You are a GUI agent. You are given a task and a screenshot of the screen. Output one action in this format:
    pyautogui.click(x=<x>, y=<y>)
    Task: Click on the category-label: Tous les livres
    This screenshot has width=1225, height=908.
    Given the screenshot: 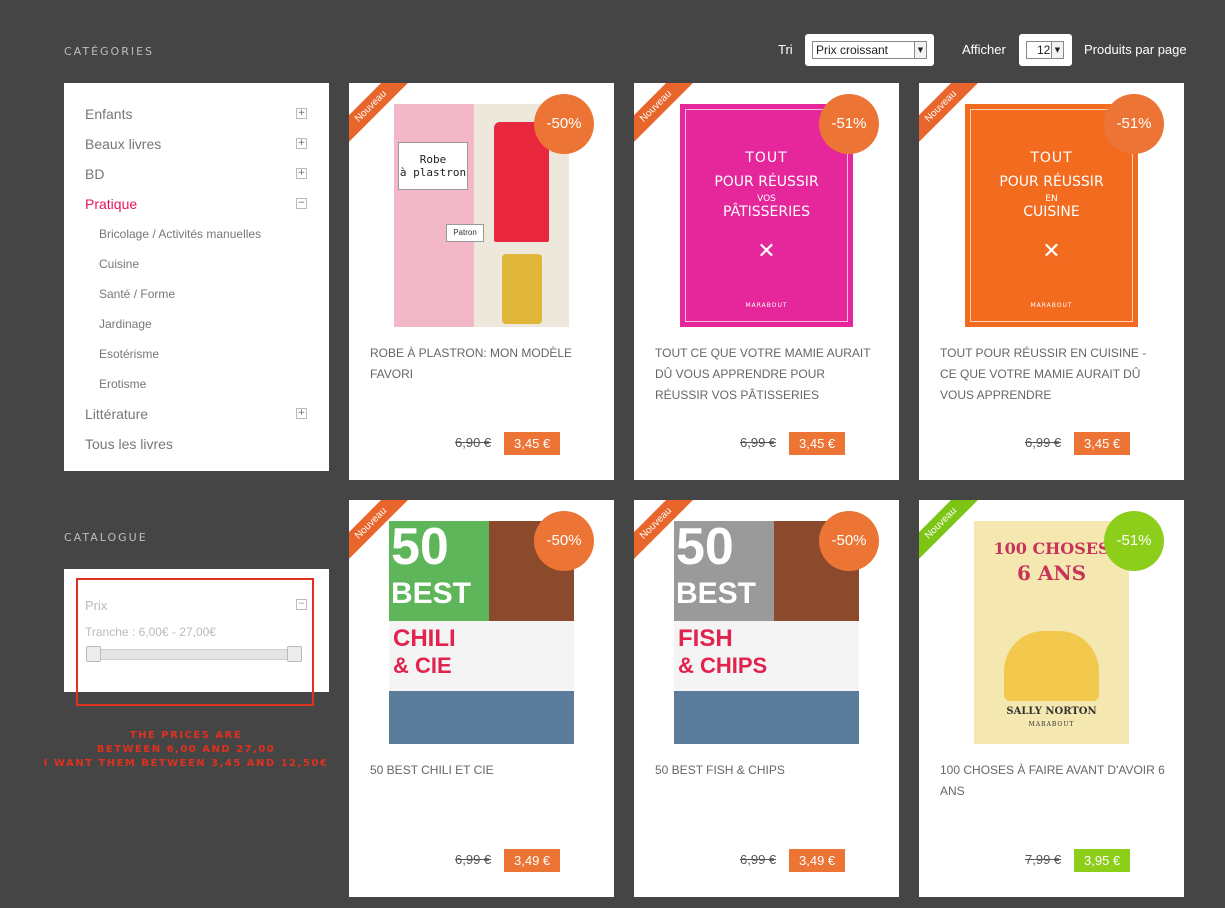 What is the action you would take?
    pyautogui.click(x=129, y=444)
    